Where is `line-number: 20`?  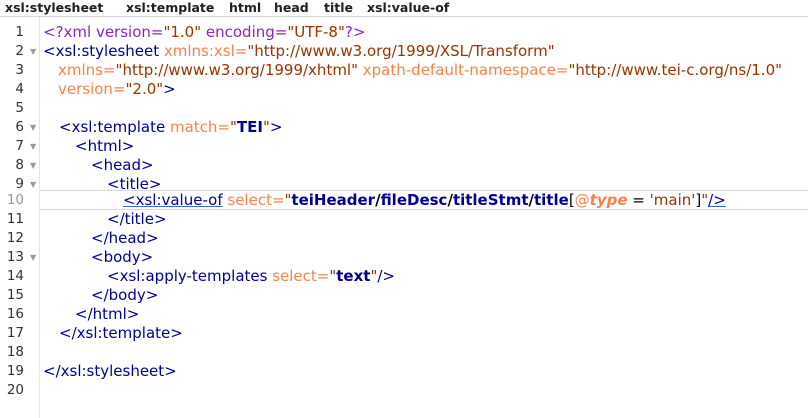 line-number: 20 is located at coordinates (15, 390).